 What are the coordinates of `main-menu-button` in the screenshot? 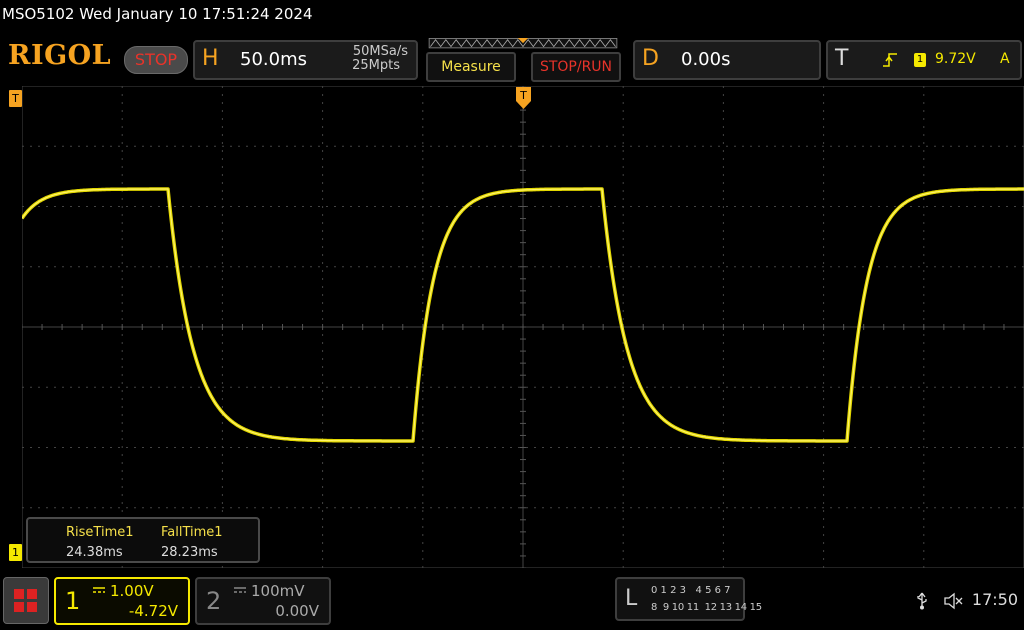 It's located at (26, 600).